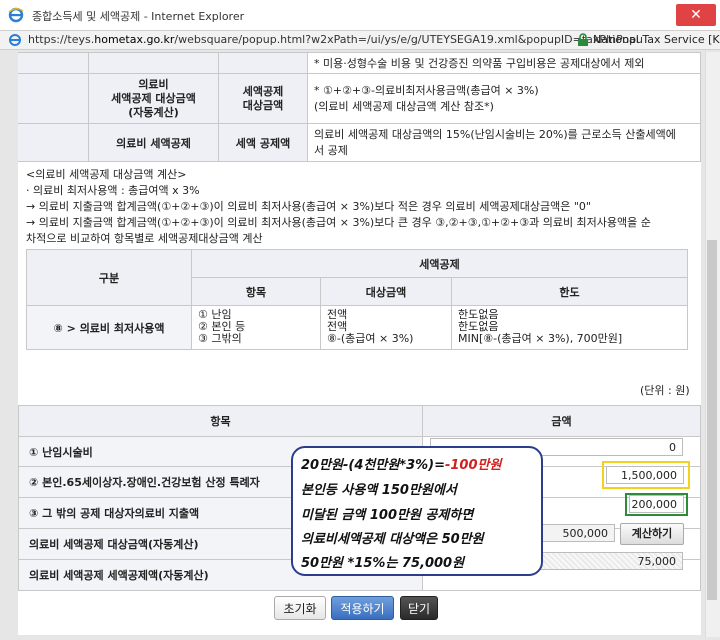 The width and height of the screenshot is (720, 640). I want to click on lock-icon, so click(583, 39).